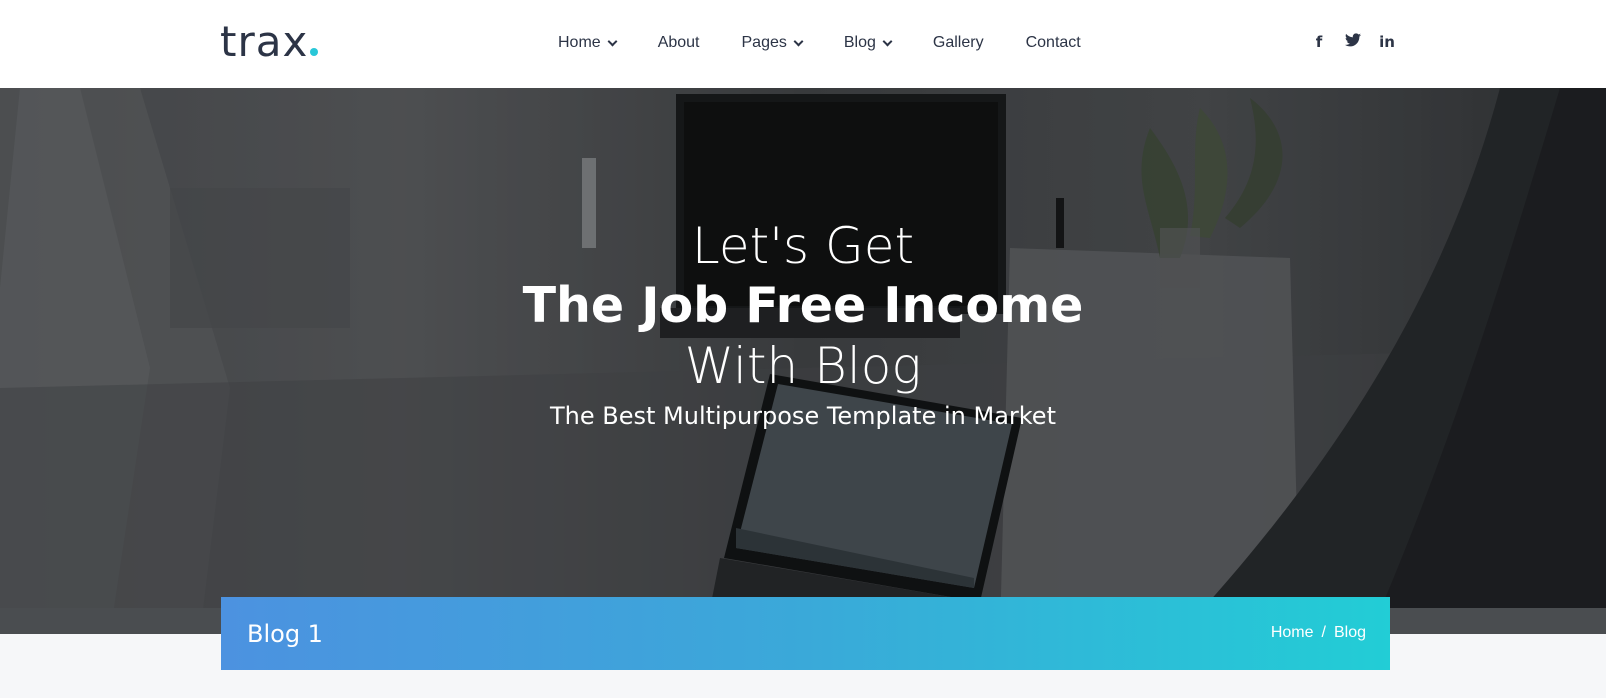  I want to click on site-logo: trax, so click(269, 41).